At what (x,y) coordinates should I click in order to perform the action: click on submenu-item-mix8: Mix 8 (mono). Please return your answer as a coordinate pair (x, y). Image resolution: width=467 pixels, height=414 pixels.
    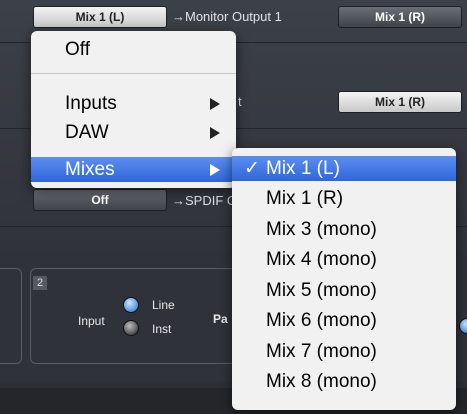
    Looking at the image, I should click on (344, 381).